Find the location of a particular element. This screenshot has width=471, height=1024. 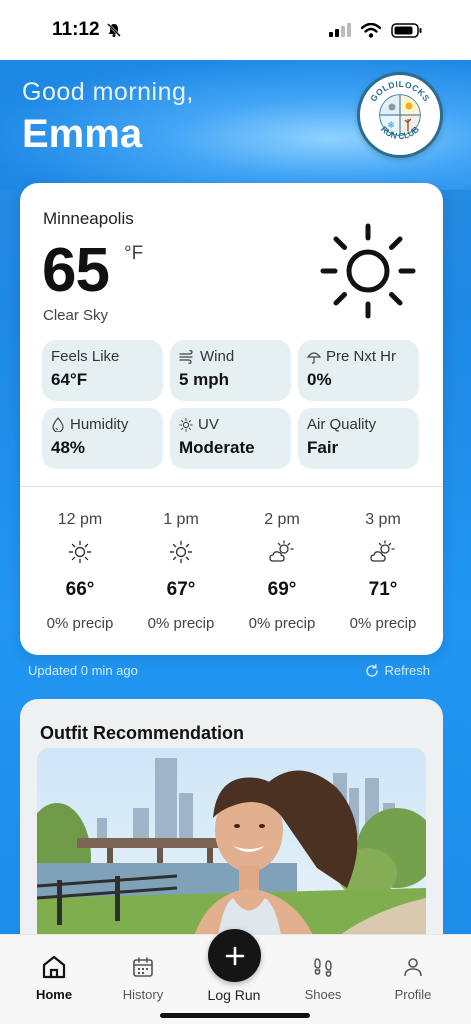

plus-icon is located at coordinates (234, 955).